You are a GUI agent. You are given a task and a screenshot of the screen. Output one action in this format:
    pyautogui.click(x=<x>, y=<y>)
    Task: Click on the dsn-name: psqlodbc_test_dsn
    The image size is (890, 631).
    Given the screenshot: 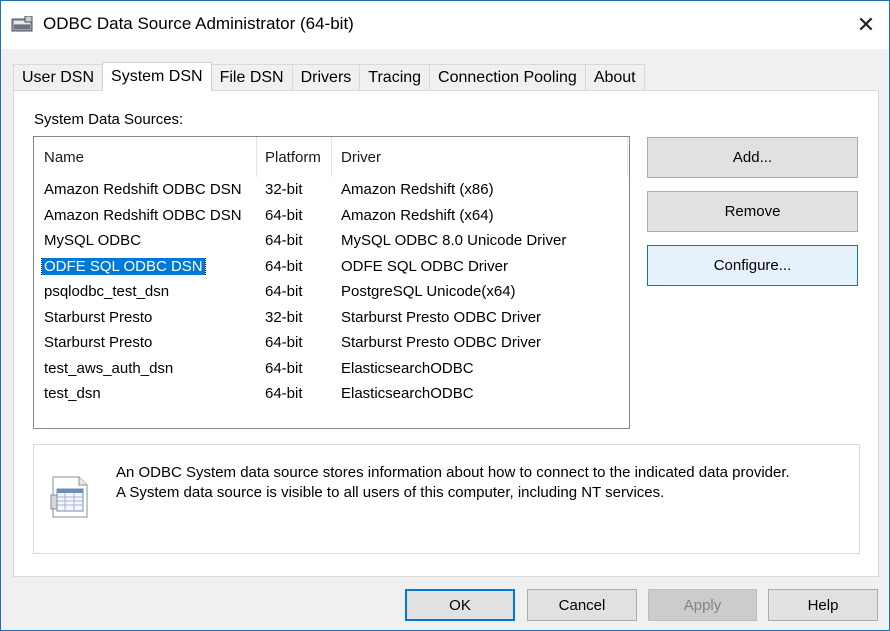 What is the action you would take?
    pyautogui.click(x=107, y=292)
    